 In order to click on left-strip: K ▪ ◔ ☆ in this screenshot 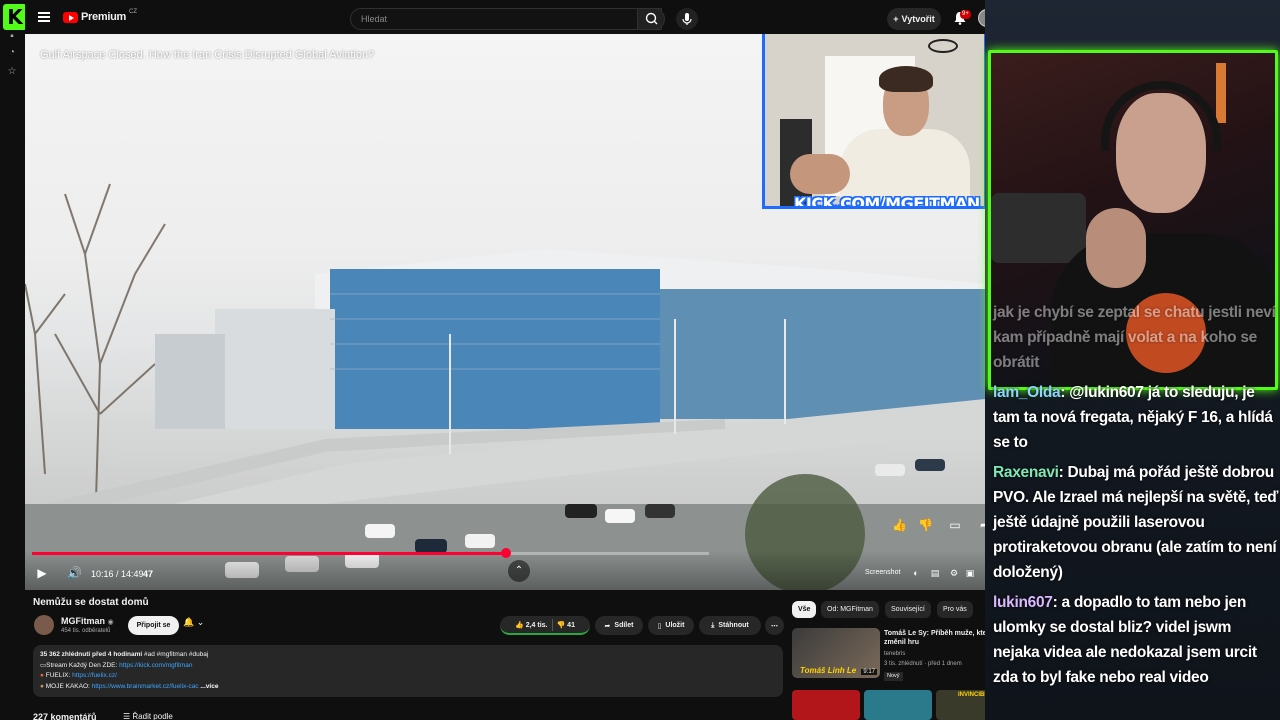, I will do `click(13, 360)`.